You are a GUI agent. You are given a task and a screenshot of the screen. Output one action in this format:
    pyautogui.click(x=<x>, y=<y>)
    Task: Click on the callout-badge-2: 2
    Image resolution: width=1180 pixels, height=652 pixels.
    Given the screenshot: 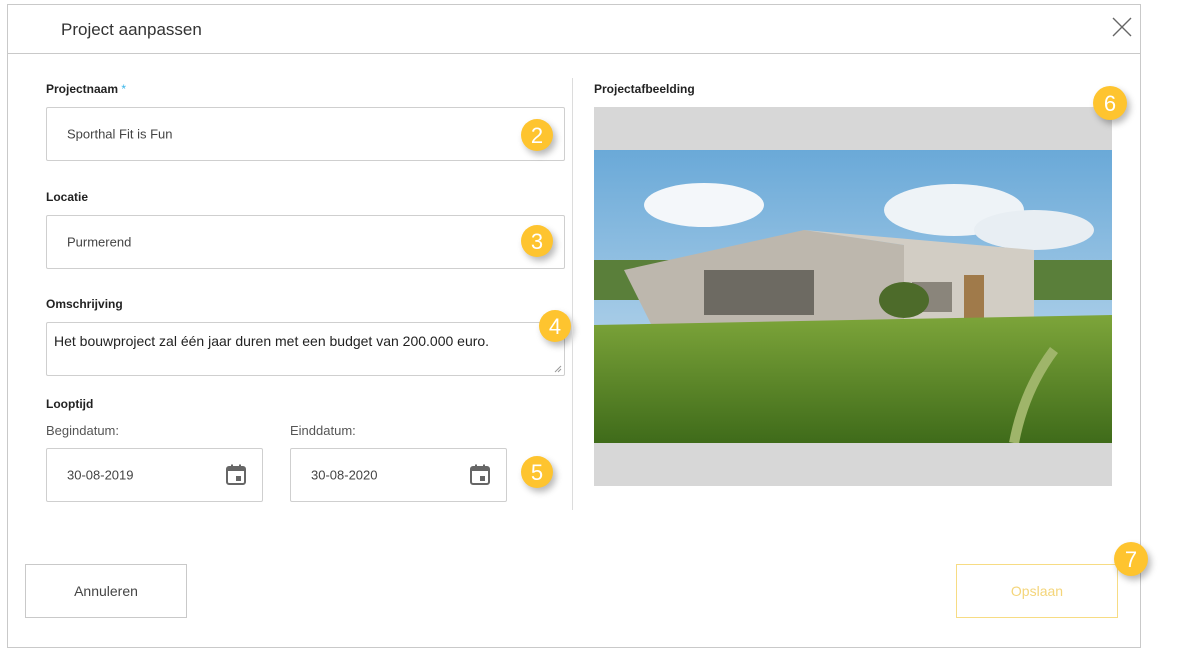 What is the action you would take?
    pyautogui.click(x=537, y=135)
    